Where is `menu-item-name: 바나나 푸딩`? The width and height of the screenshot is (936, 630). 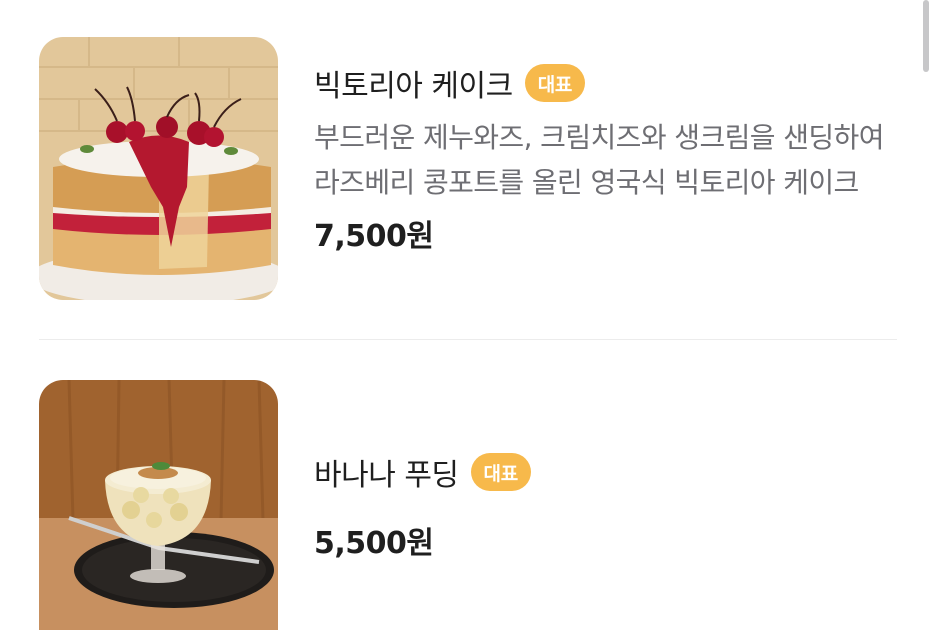 menu-item-name: 바나나 푸딩 is located at coordinates (386, 475).